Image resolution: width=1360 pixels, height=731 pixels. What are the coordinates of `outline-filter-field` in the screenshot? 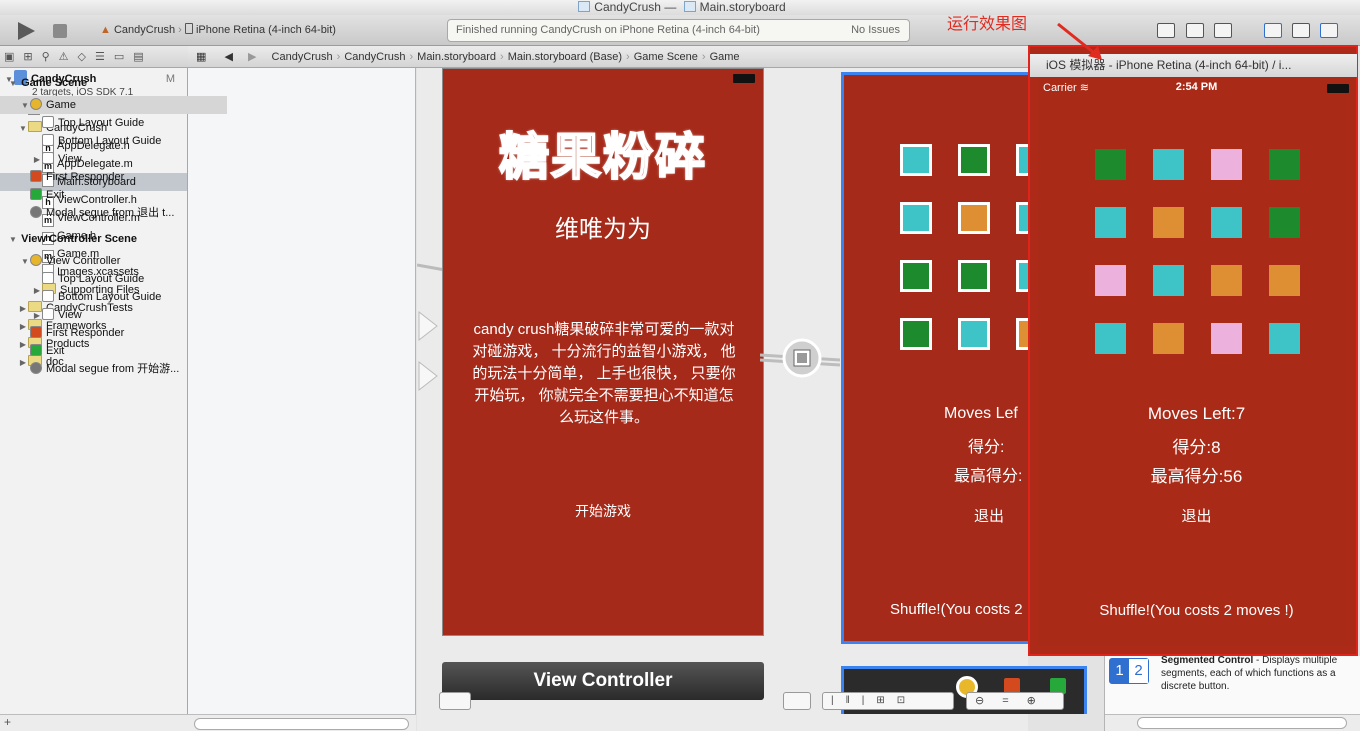 It's located at (301, 724).